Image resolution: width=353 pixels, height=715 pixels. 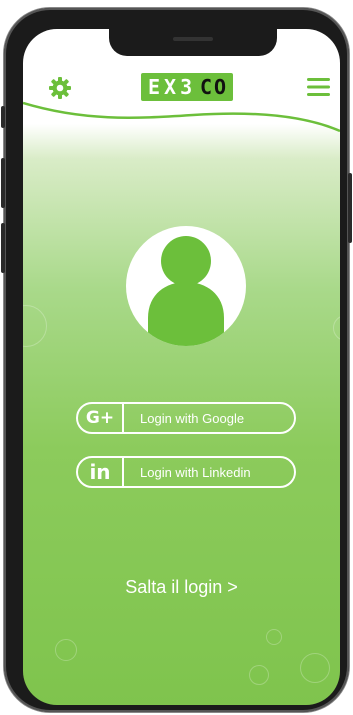 What do you see at coordinates (101, 472) in the screenshot?
I see `linkedin-icon: in` at bounding box center [101, 472].